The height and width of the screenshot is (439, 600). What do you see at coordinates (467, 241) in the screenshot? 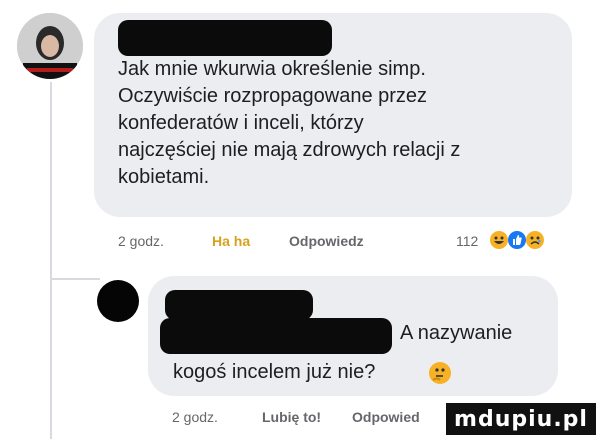
I see `reaction-count: 112` at bounding box center [467, 241].